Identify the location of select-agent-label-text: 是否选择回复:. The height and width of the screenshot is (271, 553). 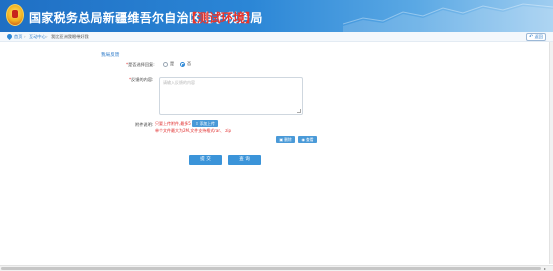
(141, 64).